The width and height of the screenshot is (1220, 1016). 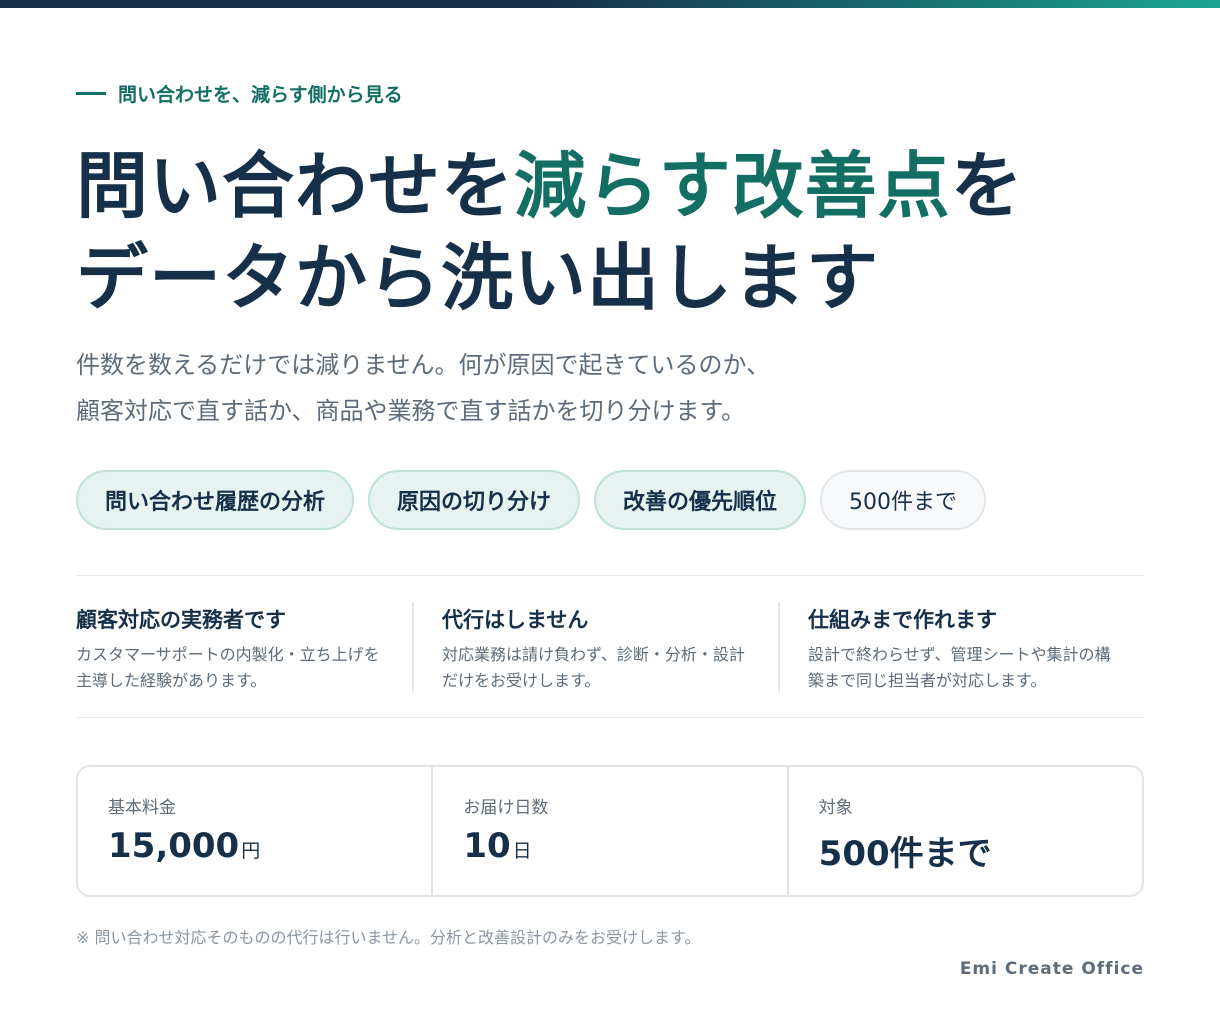 I want to click on feature-title: 顧客対応の実務者です, so click(x=181, y=620).